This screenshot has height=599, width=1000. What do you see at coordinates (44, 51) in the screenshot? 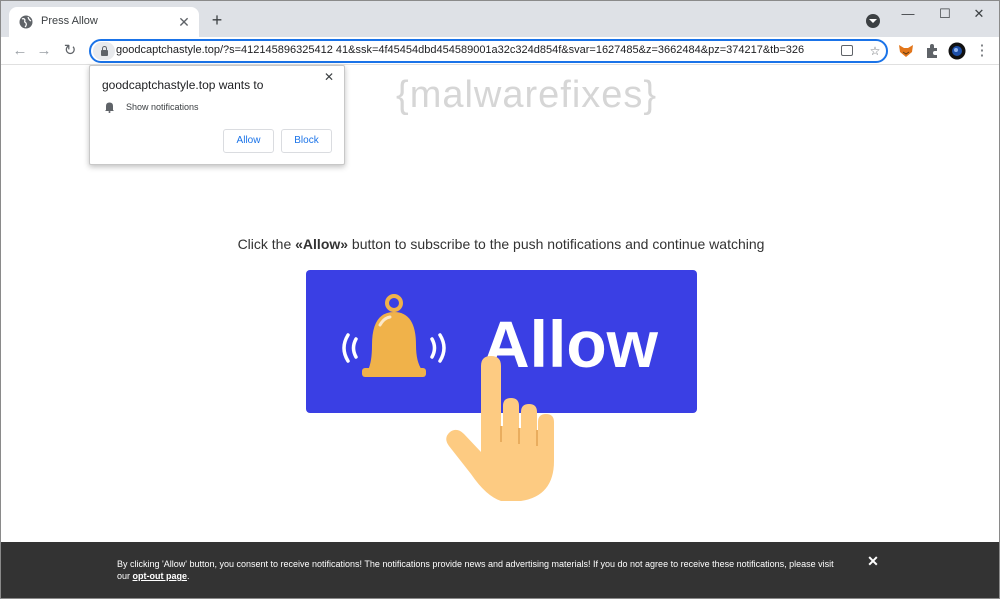
I see `forward-button: →` at bounding box center [44, 51].